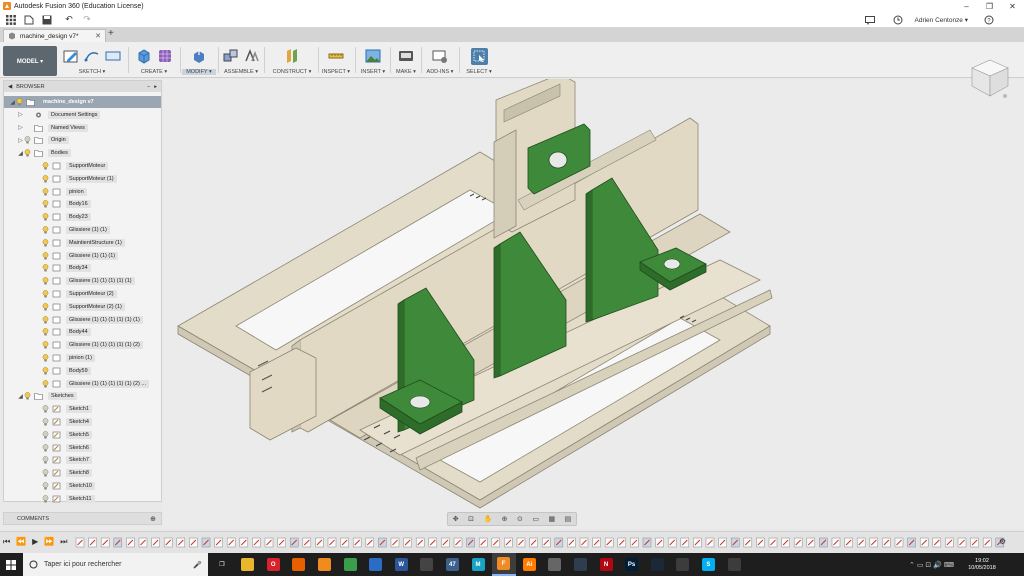  Describe the element at coordinates (82, 230) in the screenshot. I see `tree-item-body: Glissiere (1) (1)` at that location.